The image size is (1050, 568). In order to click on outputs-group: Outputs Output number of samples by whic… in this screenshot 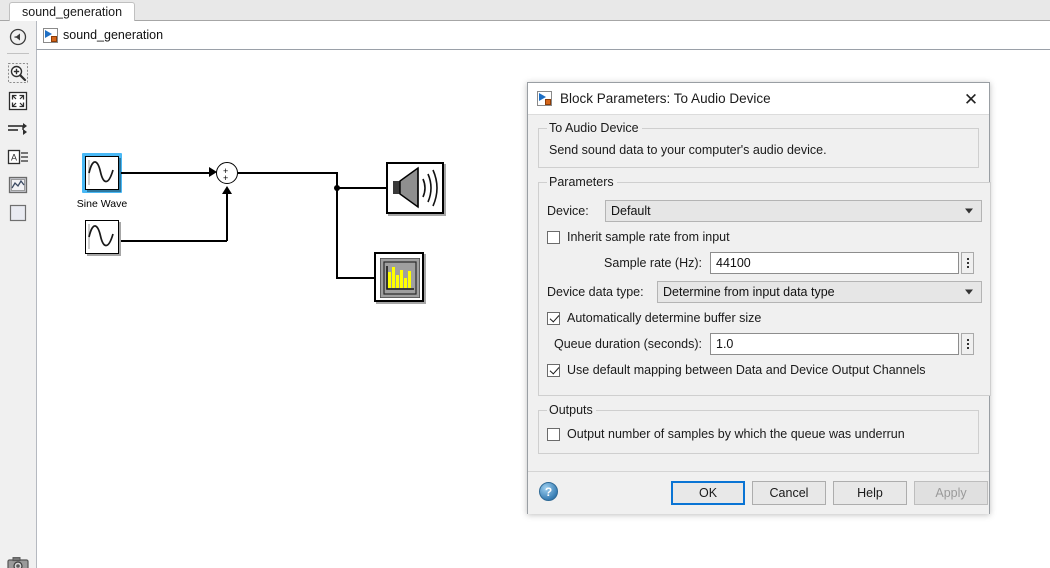, I will do `click(758, 428)`.